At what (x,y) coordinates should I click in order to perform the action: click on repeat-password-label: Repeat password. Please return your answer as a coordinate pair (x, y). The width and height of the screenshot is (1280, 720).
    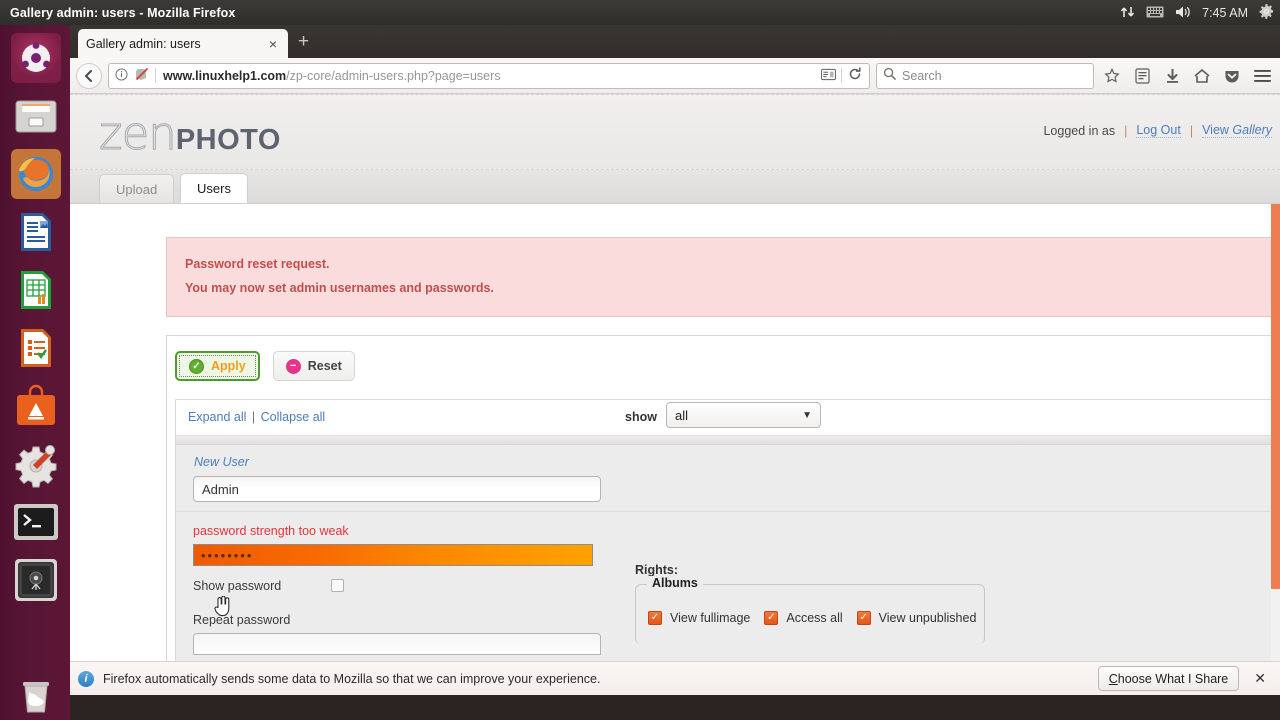
    Looking at the image, I should click on (242, 620).